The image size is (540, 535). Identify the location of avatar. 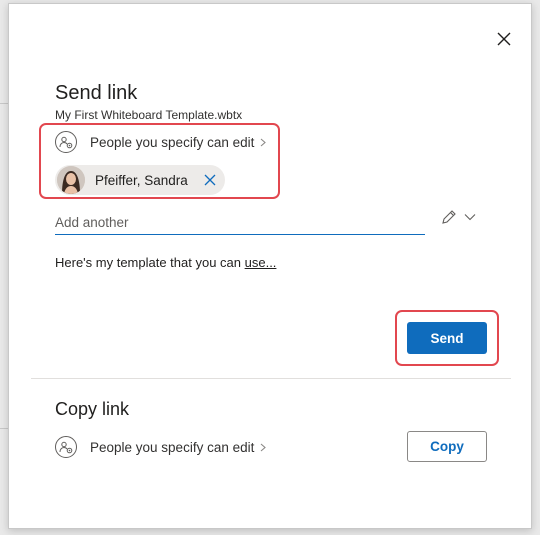
(71, 180).